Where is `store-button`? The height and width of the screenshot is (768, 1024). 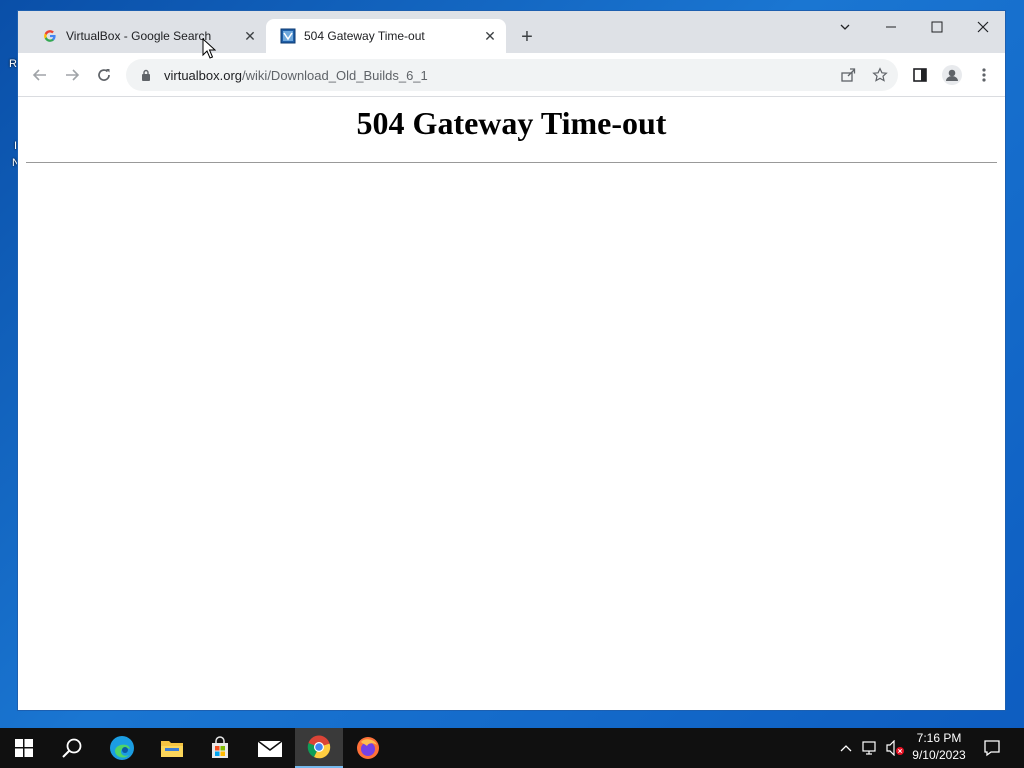 store-button is located at coordinates (220, 748).